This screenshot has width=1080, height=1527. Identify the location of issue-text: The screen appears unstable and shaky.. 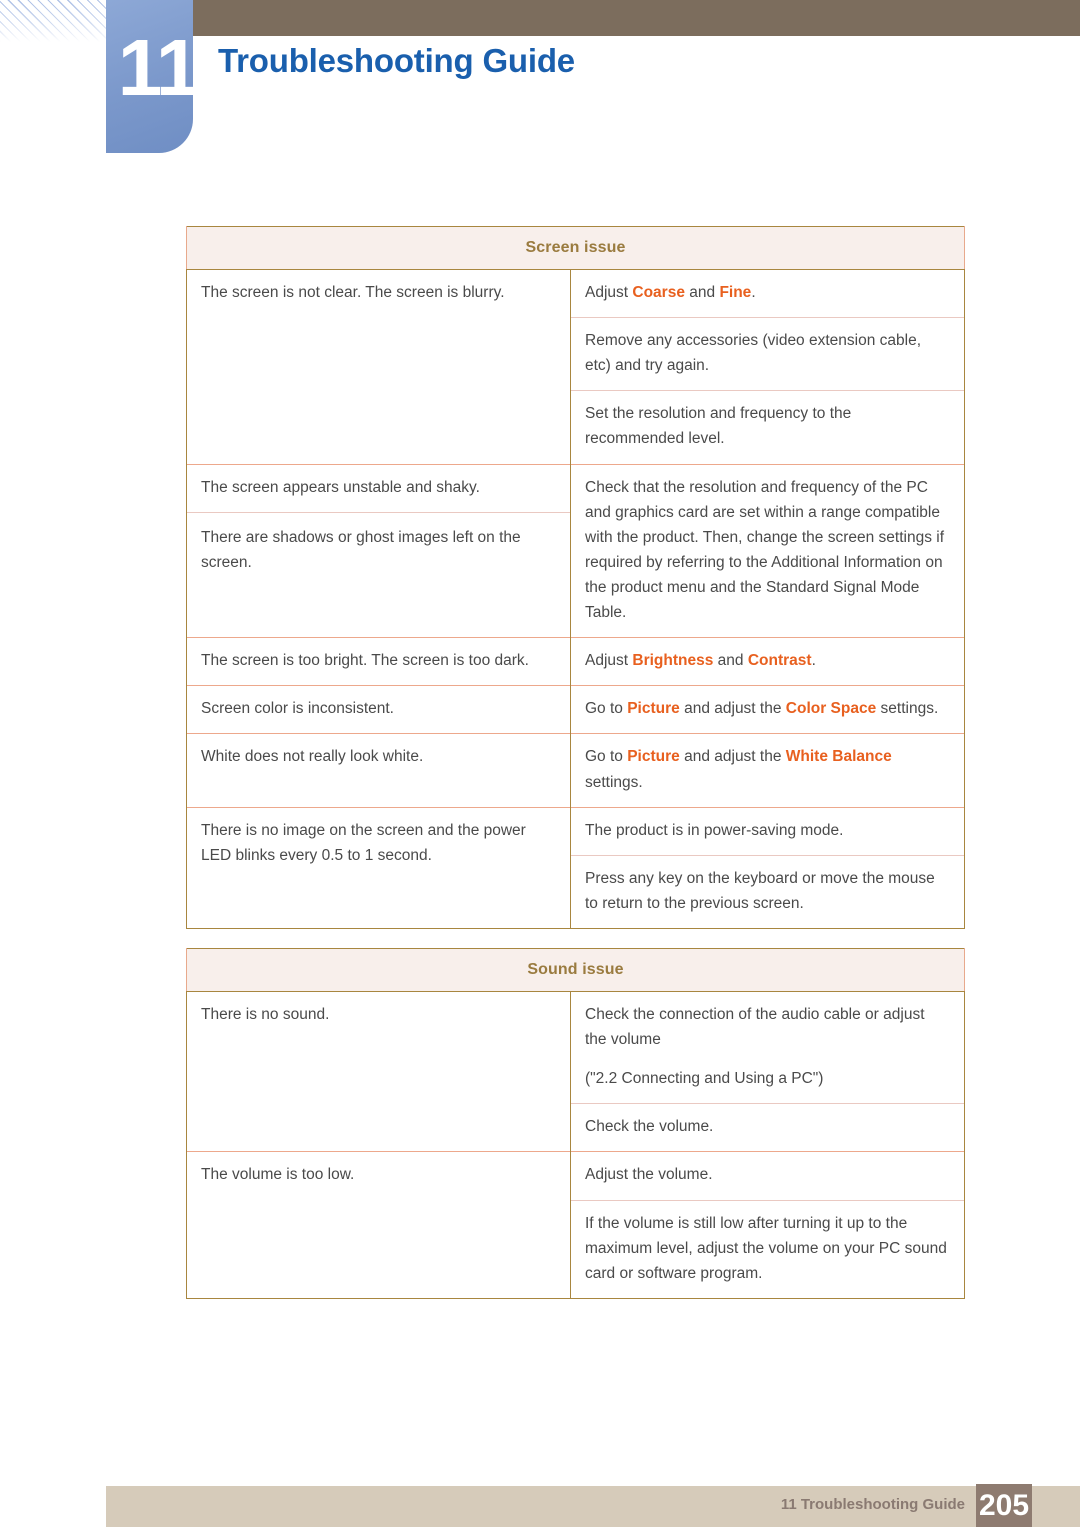
(378, 494).